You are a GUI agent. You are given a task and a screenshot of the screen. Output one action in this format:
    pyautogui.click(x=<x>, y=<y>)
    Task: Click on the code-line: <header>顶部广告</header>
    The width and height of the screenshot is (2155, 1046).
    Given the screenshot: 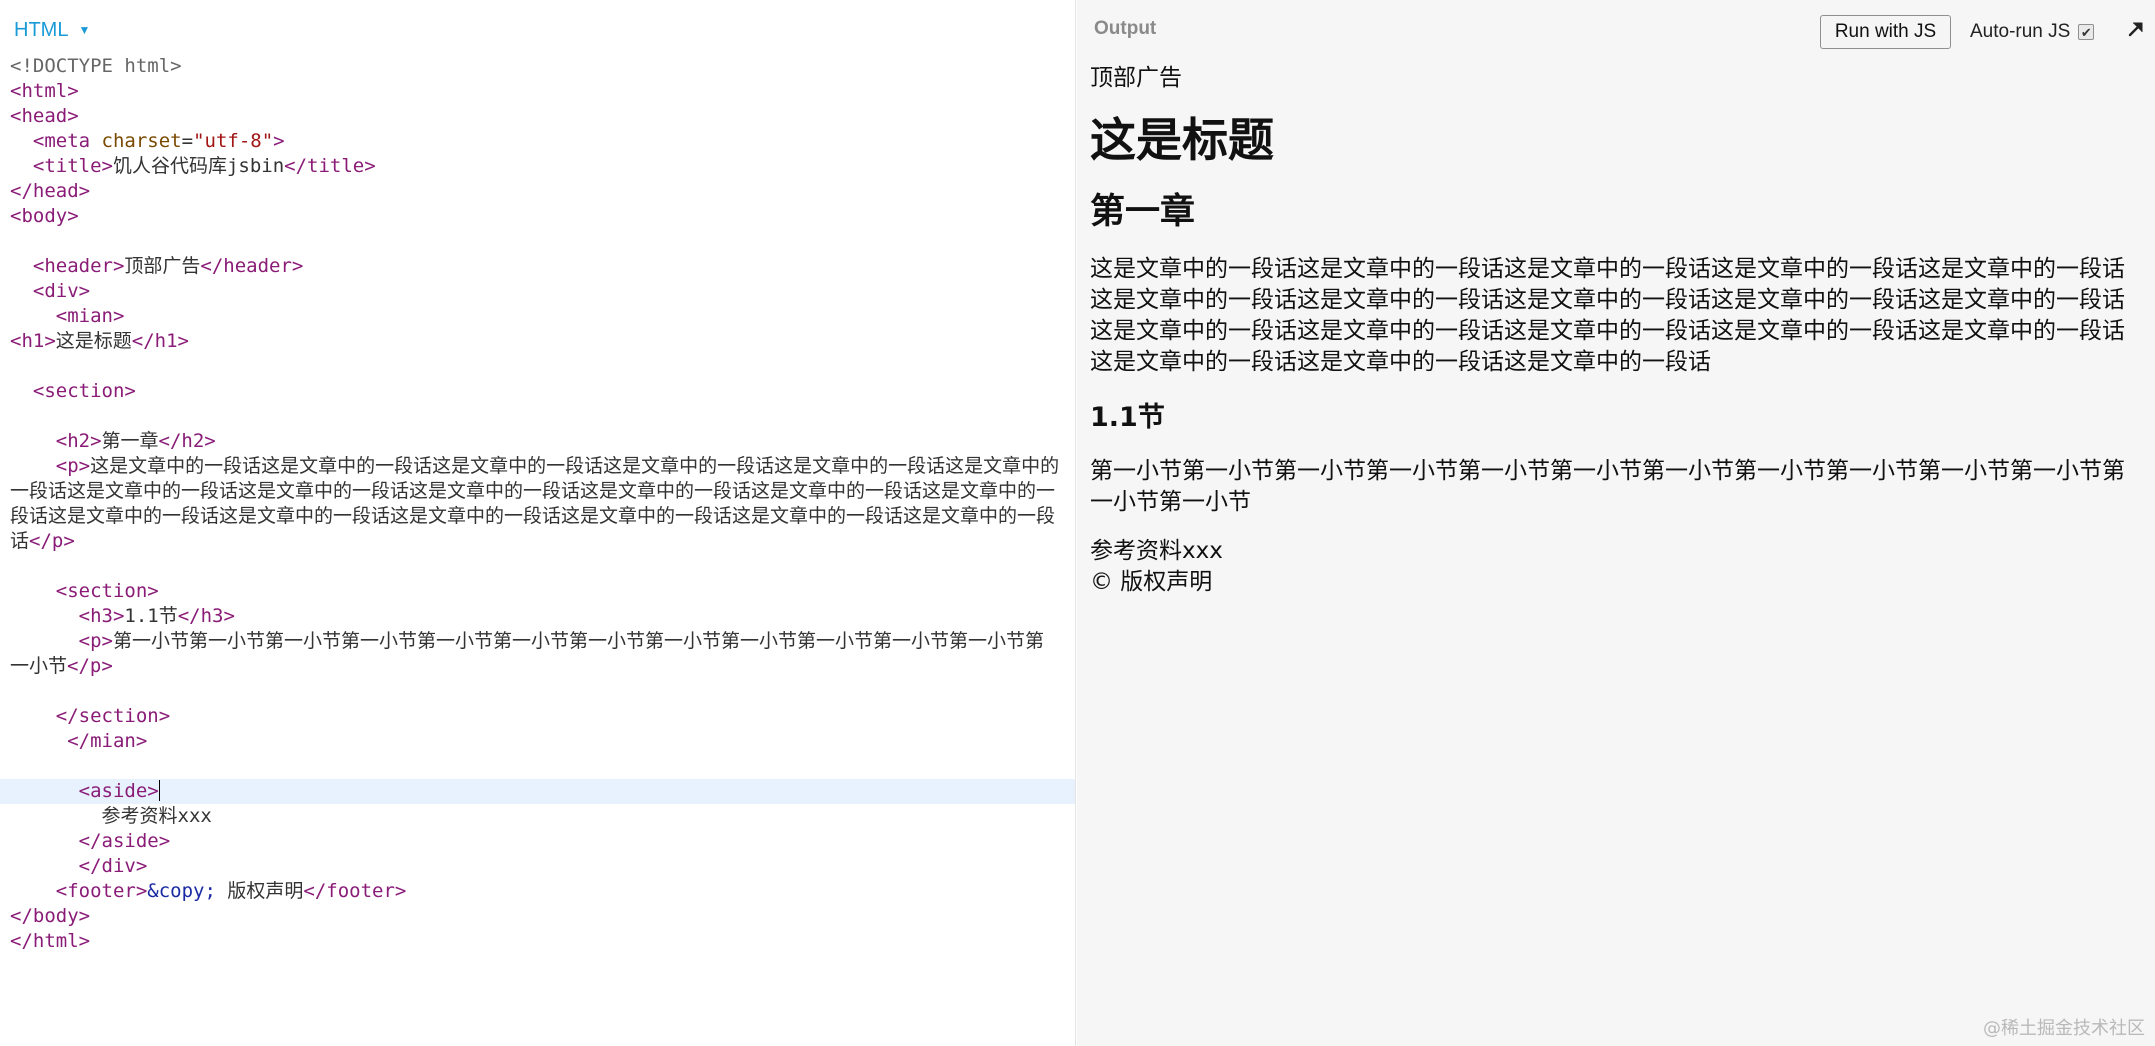 What is the action you would take?
    pyautogui.click(x=537, y=266)
    